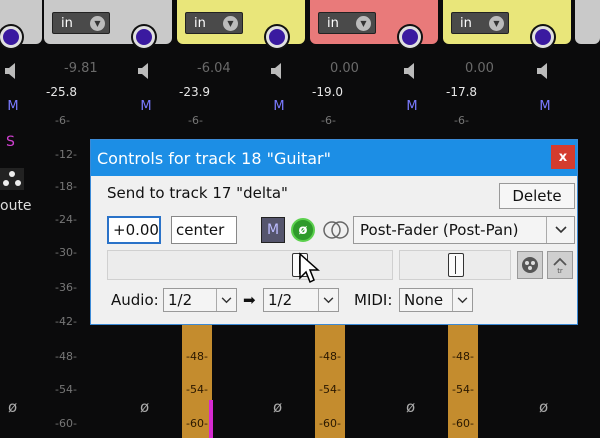 Image resolution: width=600 pixels, height=438 pixels. Describe the element at coordinates (197, 193) in the screenshot. I see `send-target-label: Send to track 17 "delta"` at that location.